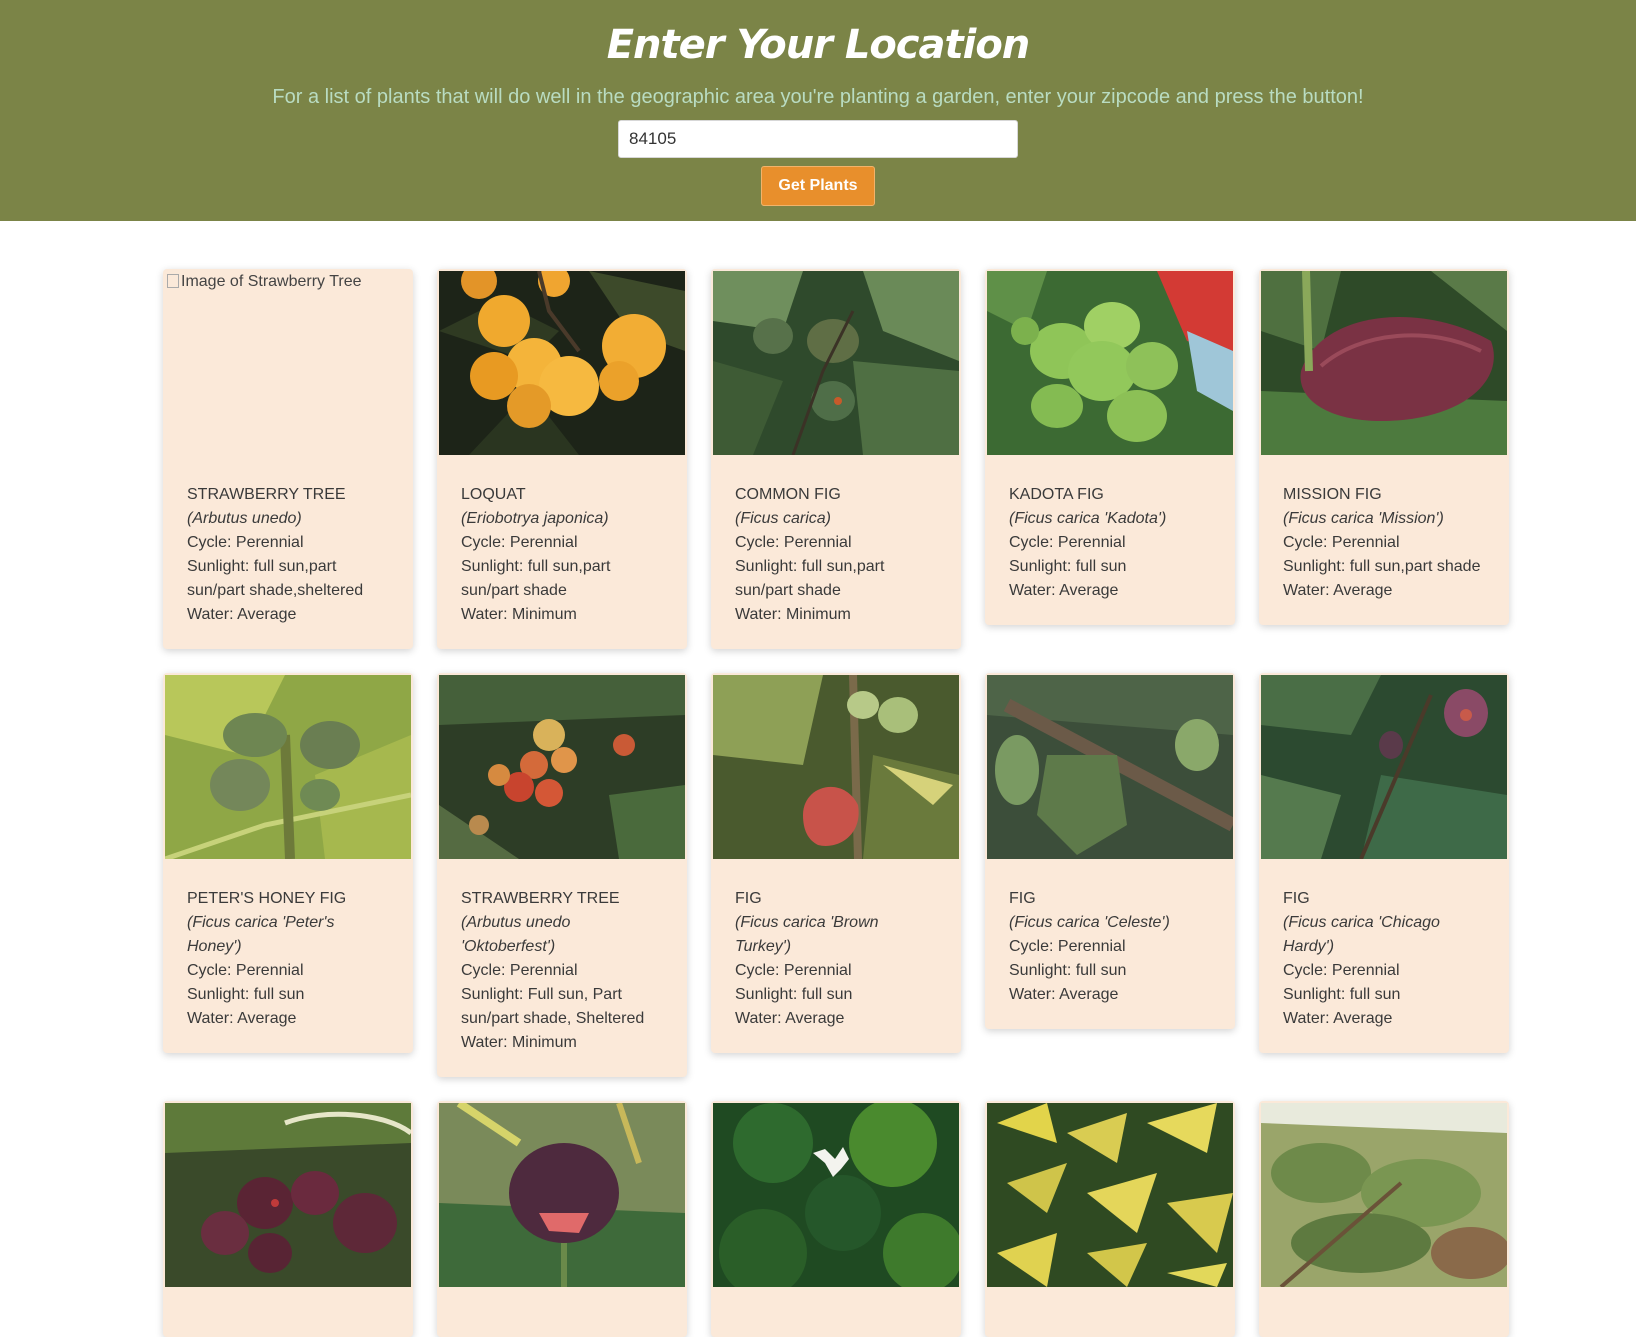 This screenshot has width=1636, height=1337. I want to click on plant-common-name: COMMON FIG, so click(788, 494).